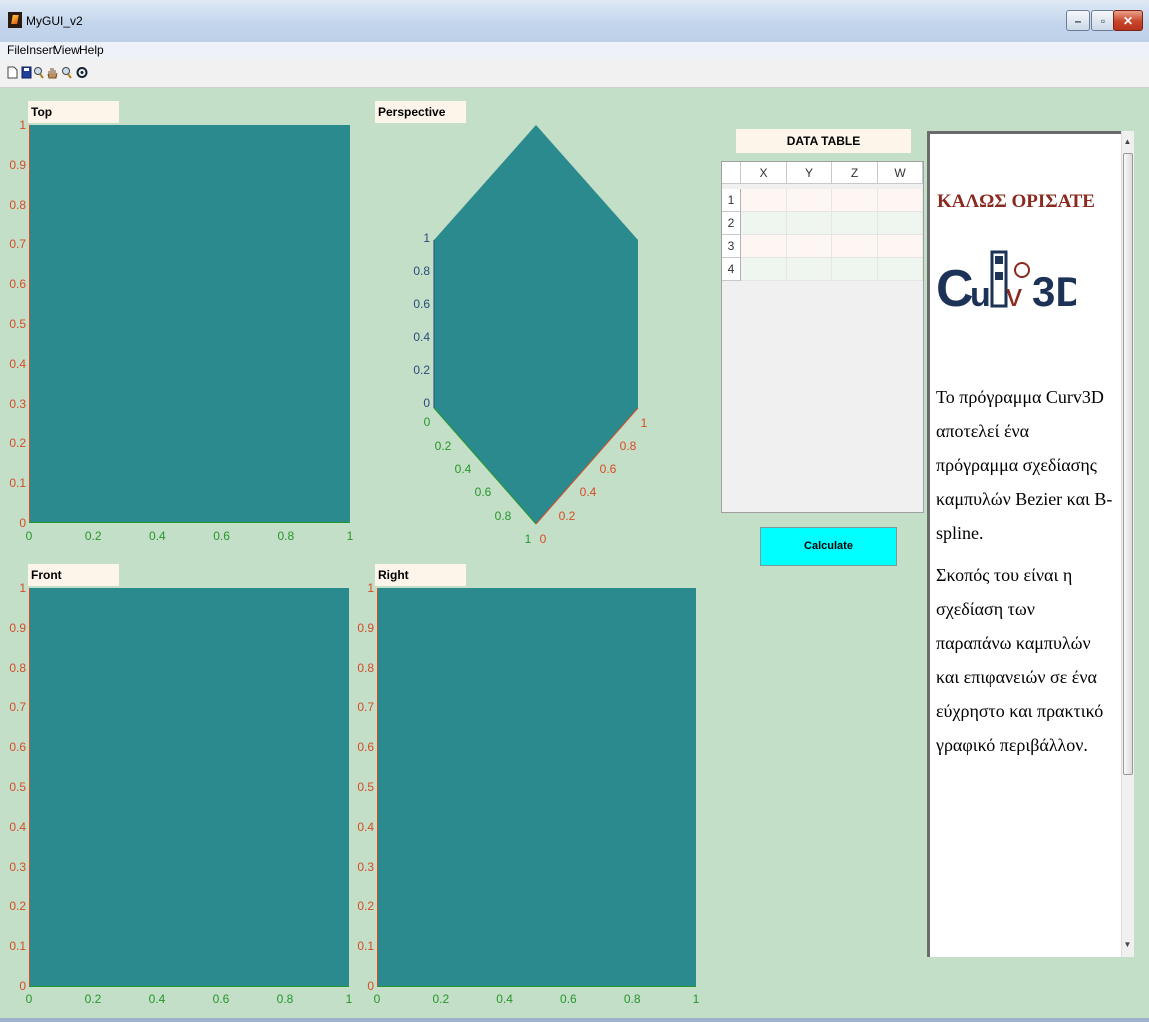 The image size is (1149, 1022). Describe the element at coordinates (221, 536) in the screenshot. I see `top-x-tick: 0.6` at that location.